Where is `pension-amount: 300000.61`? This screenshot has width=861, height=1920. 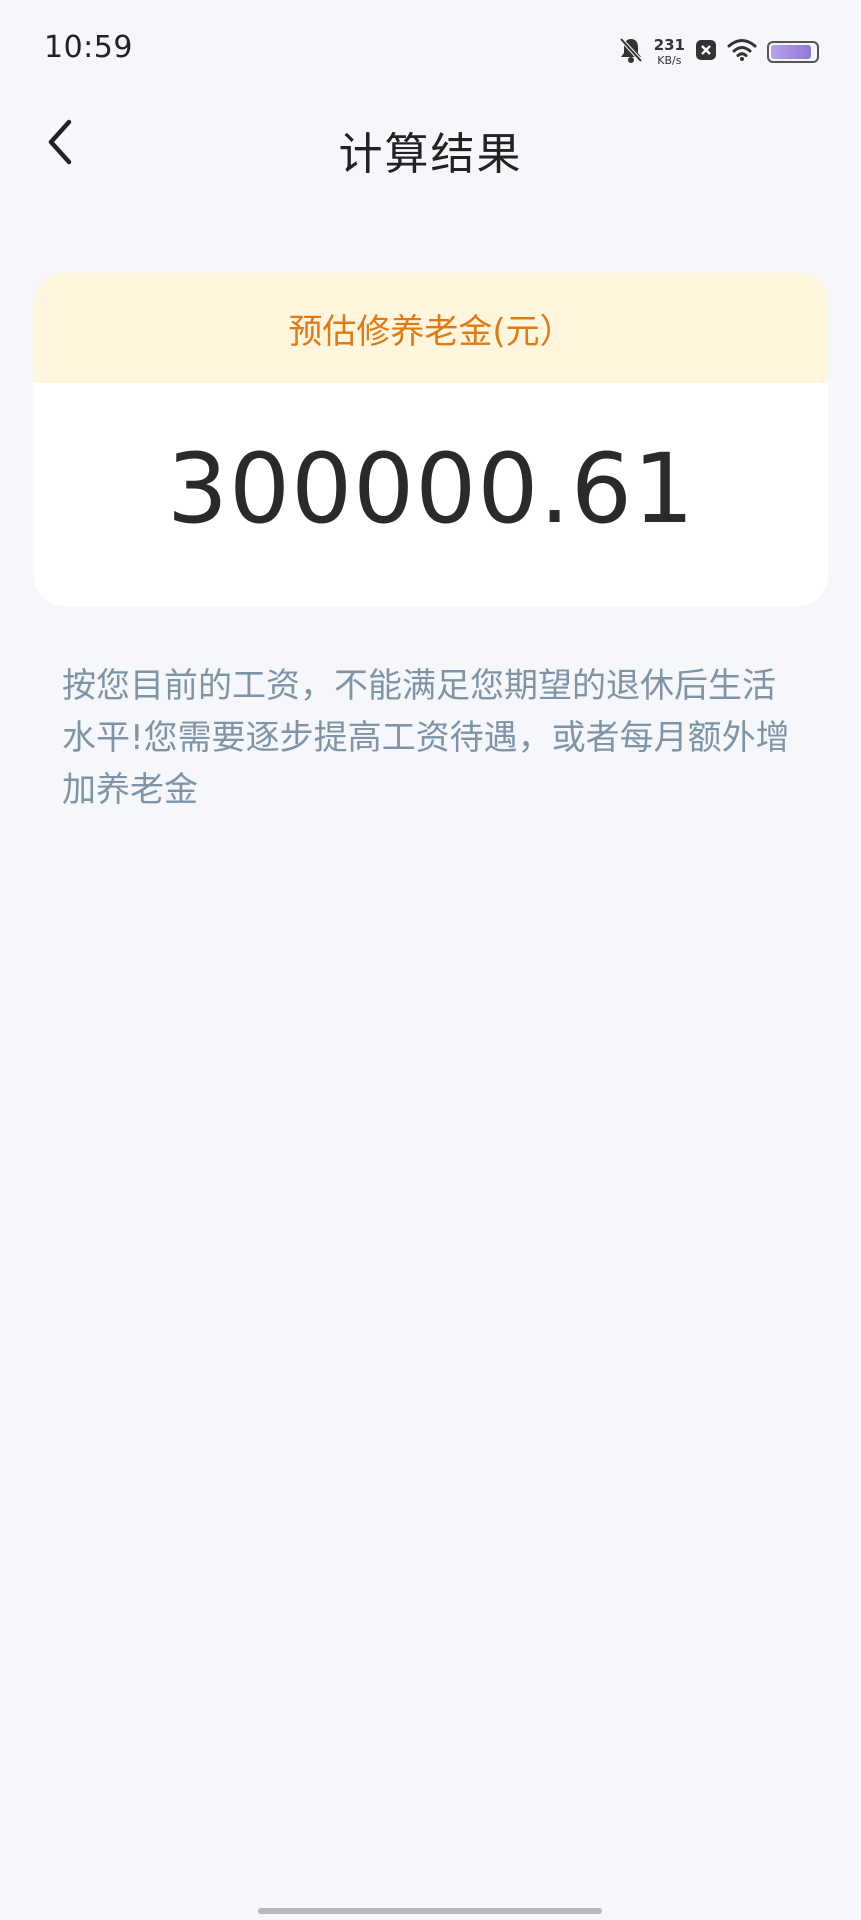
pension-amount: 300000.61 is located at coordinates (431, 488).